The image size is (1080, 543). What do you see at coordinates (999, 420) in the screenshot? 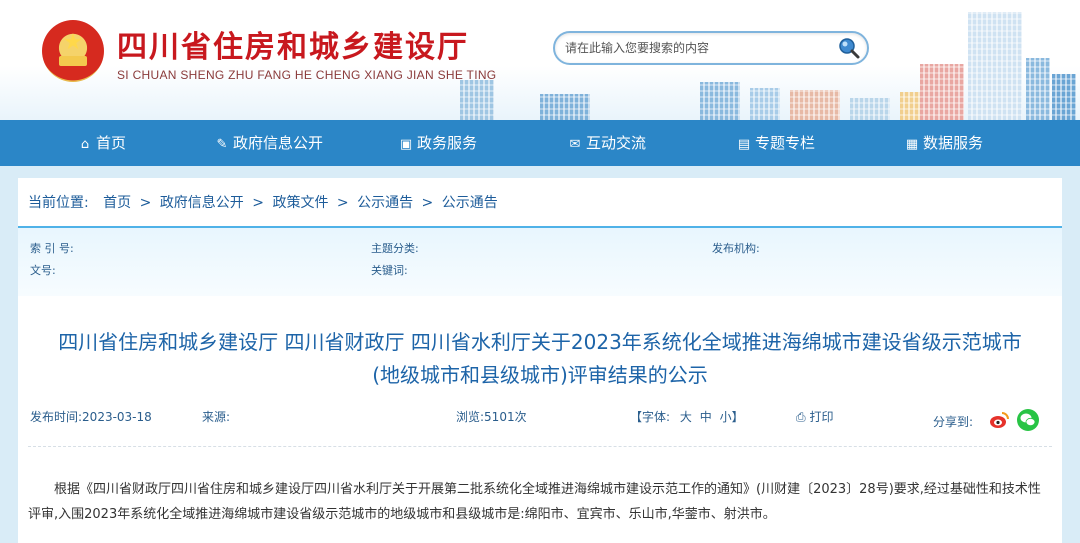
I see `weibo-share-icon` at bounding box center [999, 420].